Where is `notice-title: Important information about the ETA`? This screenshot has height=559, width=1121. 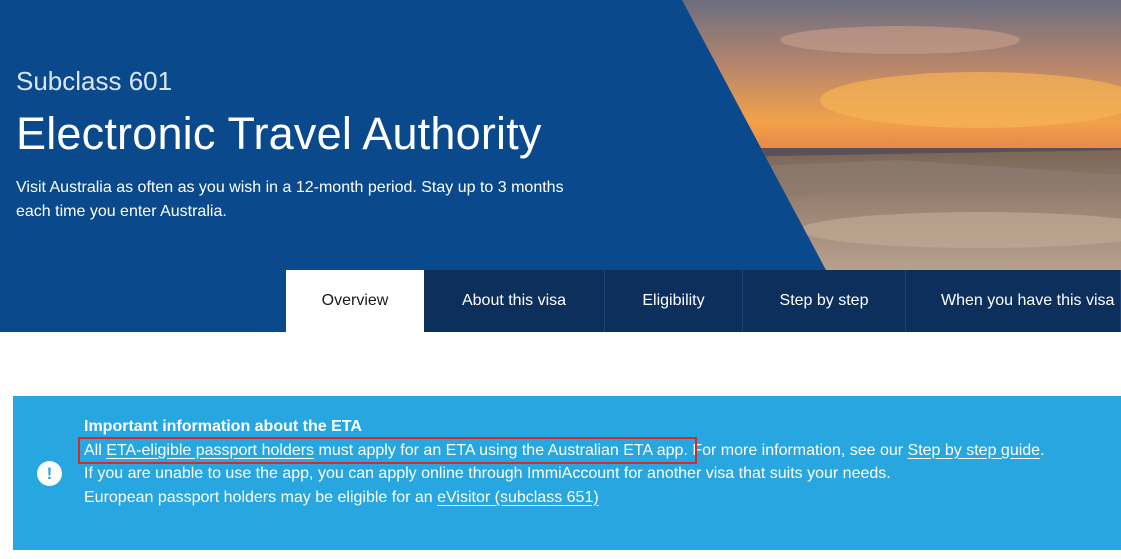 notice-title: Important information about the ETA is located at coordinates (223, 426).